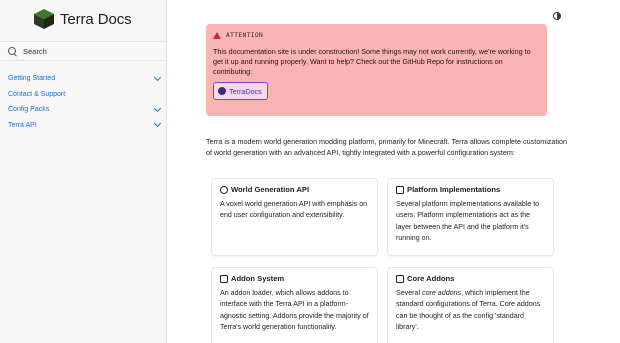 The image size is (620, 343). What do you see at coordinates (442, 293) in the screenshot?
I see `card-text-emphasis: core addons` at bounding box center [442, 293].